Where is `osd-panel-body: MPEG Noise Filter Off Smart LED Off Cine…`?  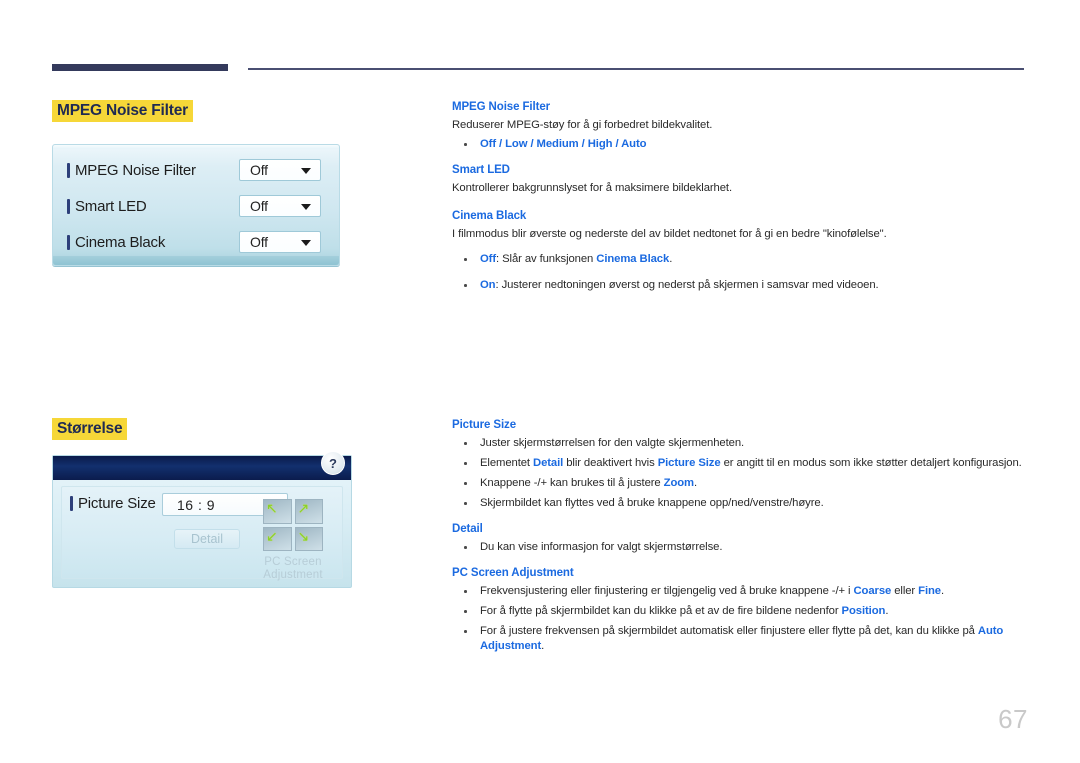 osd-panel-body: MPEG Noise Filter Off Smart LED Off Cine… is located at coordinates (196, 202).